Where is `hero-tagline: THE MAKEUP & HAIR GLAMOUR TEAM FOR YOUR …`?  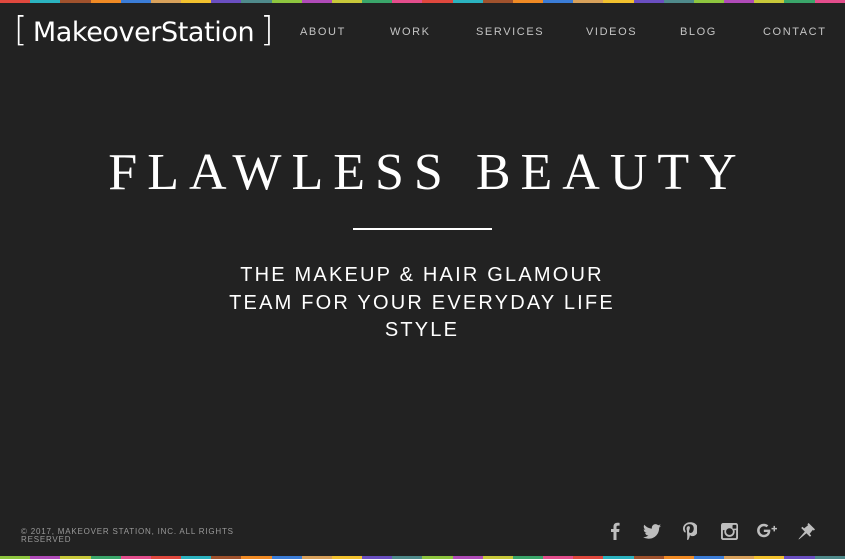
hero-tagline: THE MAKEUP & HAIR GLAMOUR TEAM FOR YOUR … is located at coordinates (422, 302).